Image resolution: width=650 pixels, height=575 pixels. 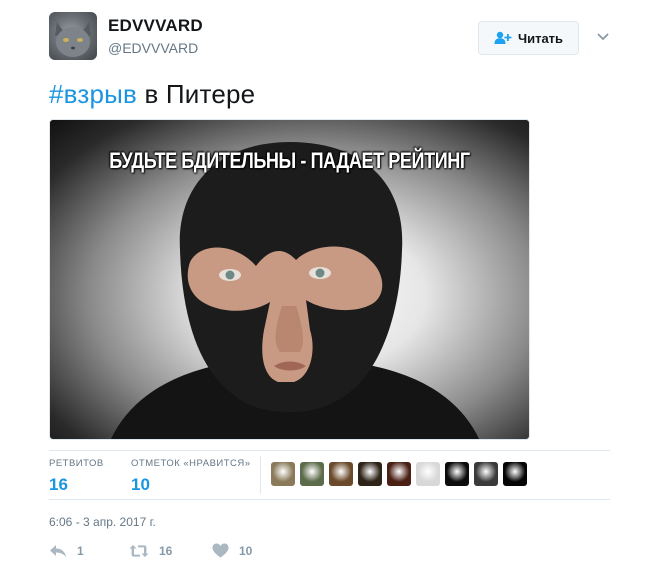 I want to click on retweet-count: 16, so click(x=166, y=550).